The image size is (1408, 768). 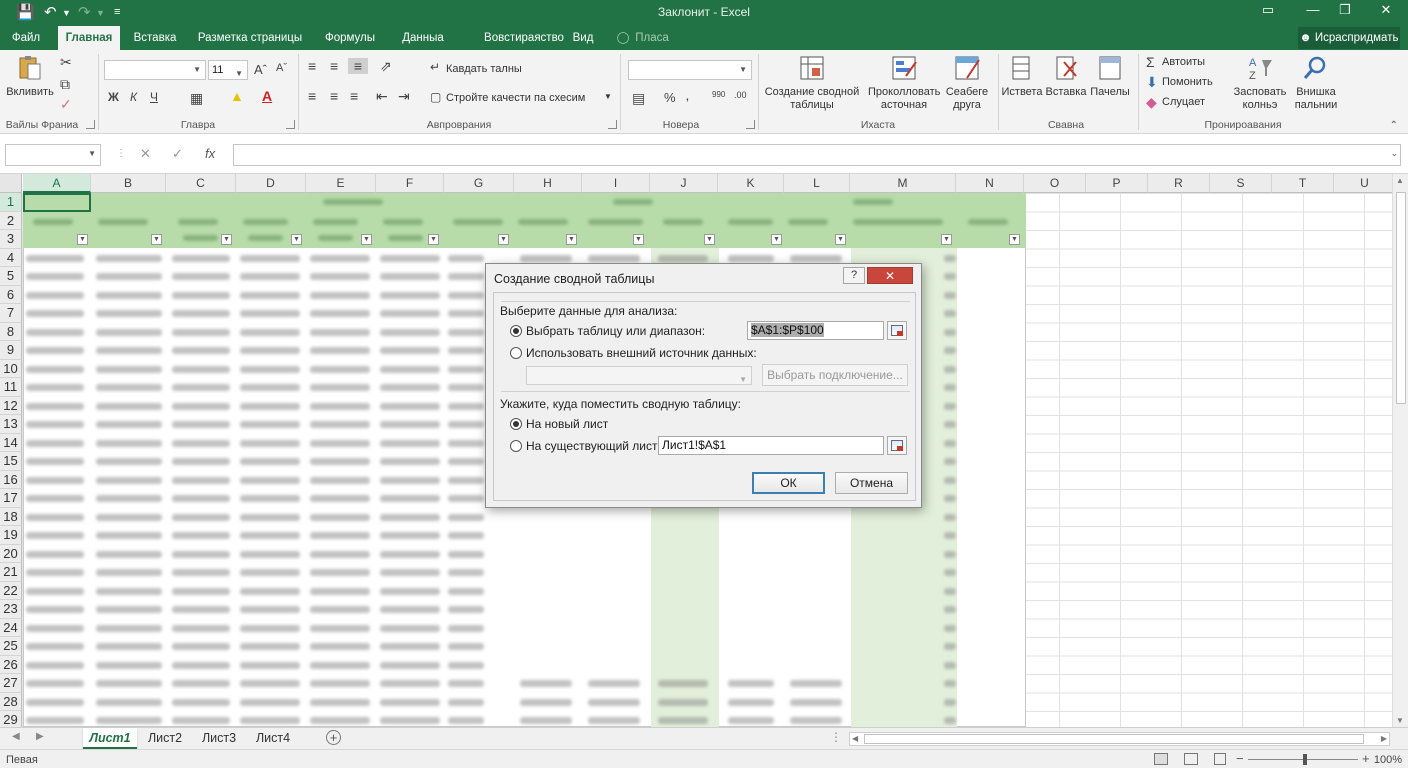 What do you see at coordinates (260, 69) in the screenshot?
I see `grow-font-icon: Aˆ` at bounding box center [260, 69].